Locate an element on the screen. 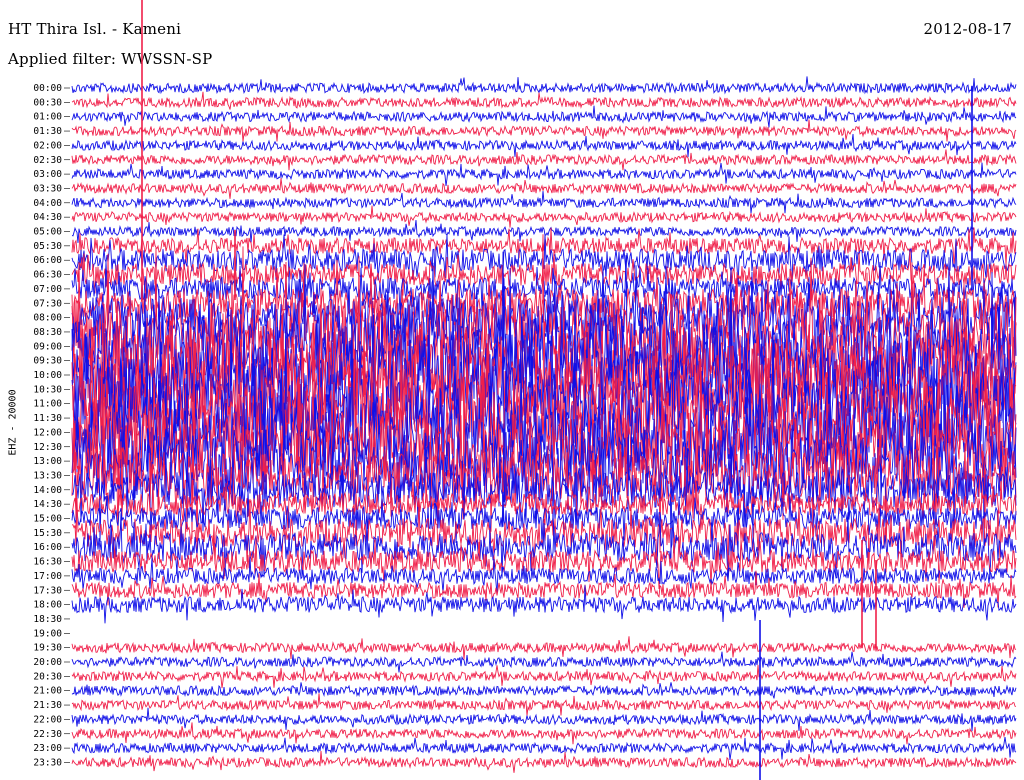  row-label: 03:00 is located at coordinates (47, 174).